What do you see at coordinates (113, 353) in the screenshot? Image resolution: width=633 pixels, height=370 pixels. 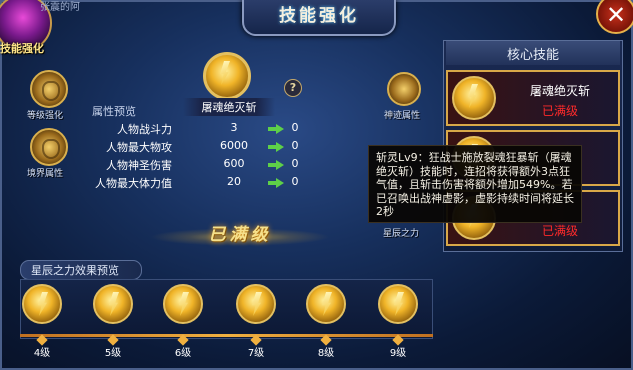 I see `star-level-label: 5级` at bounding box center [113, 353].